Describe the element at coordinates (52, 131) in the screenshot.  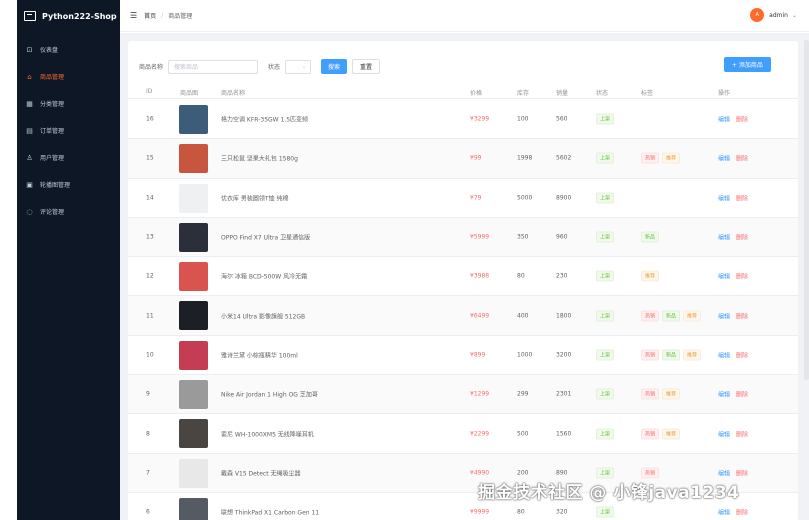
I see `sidebar-item-label: 订单管理` at that location.